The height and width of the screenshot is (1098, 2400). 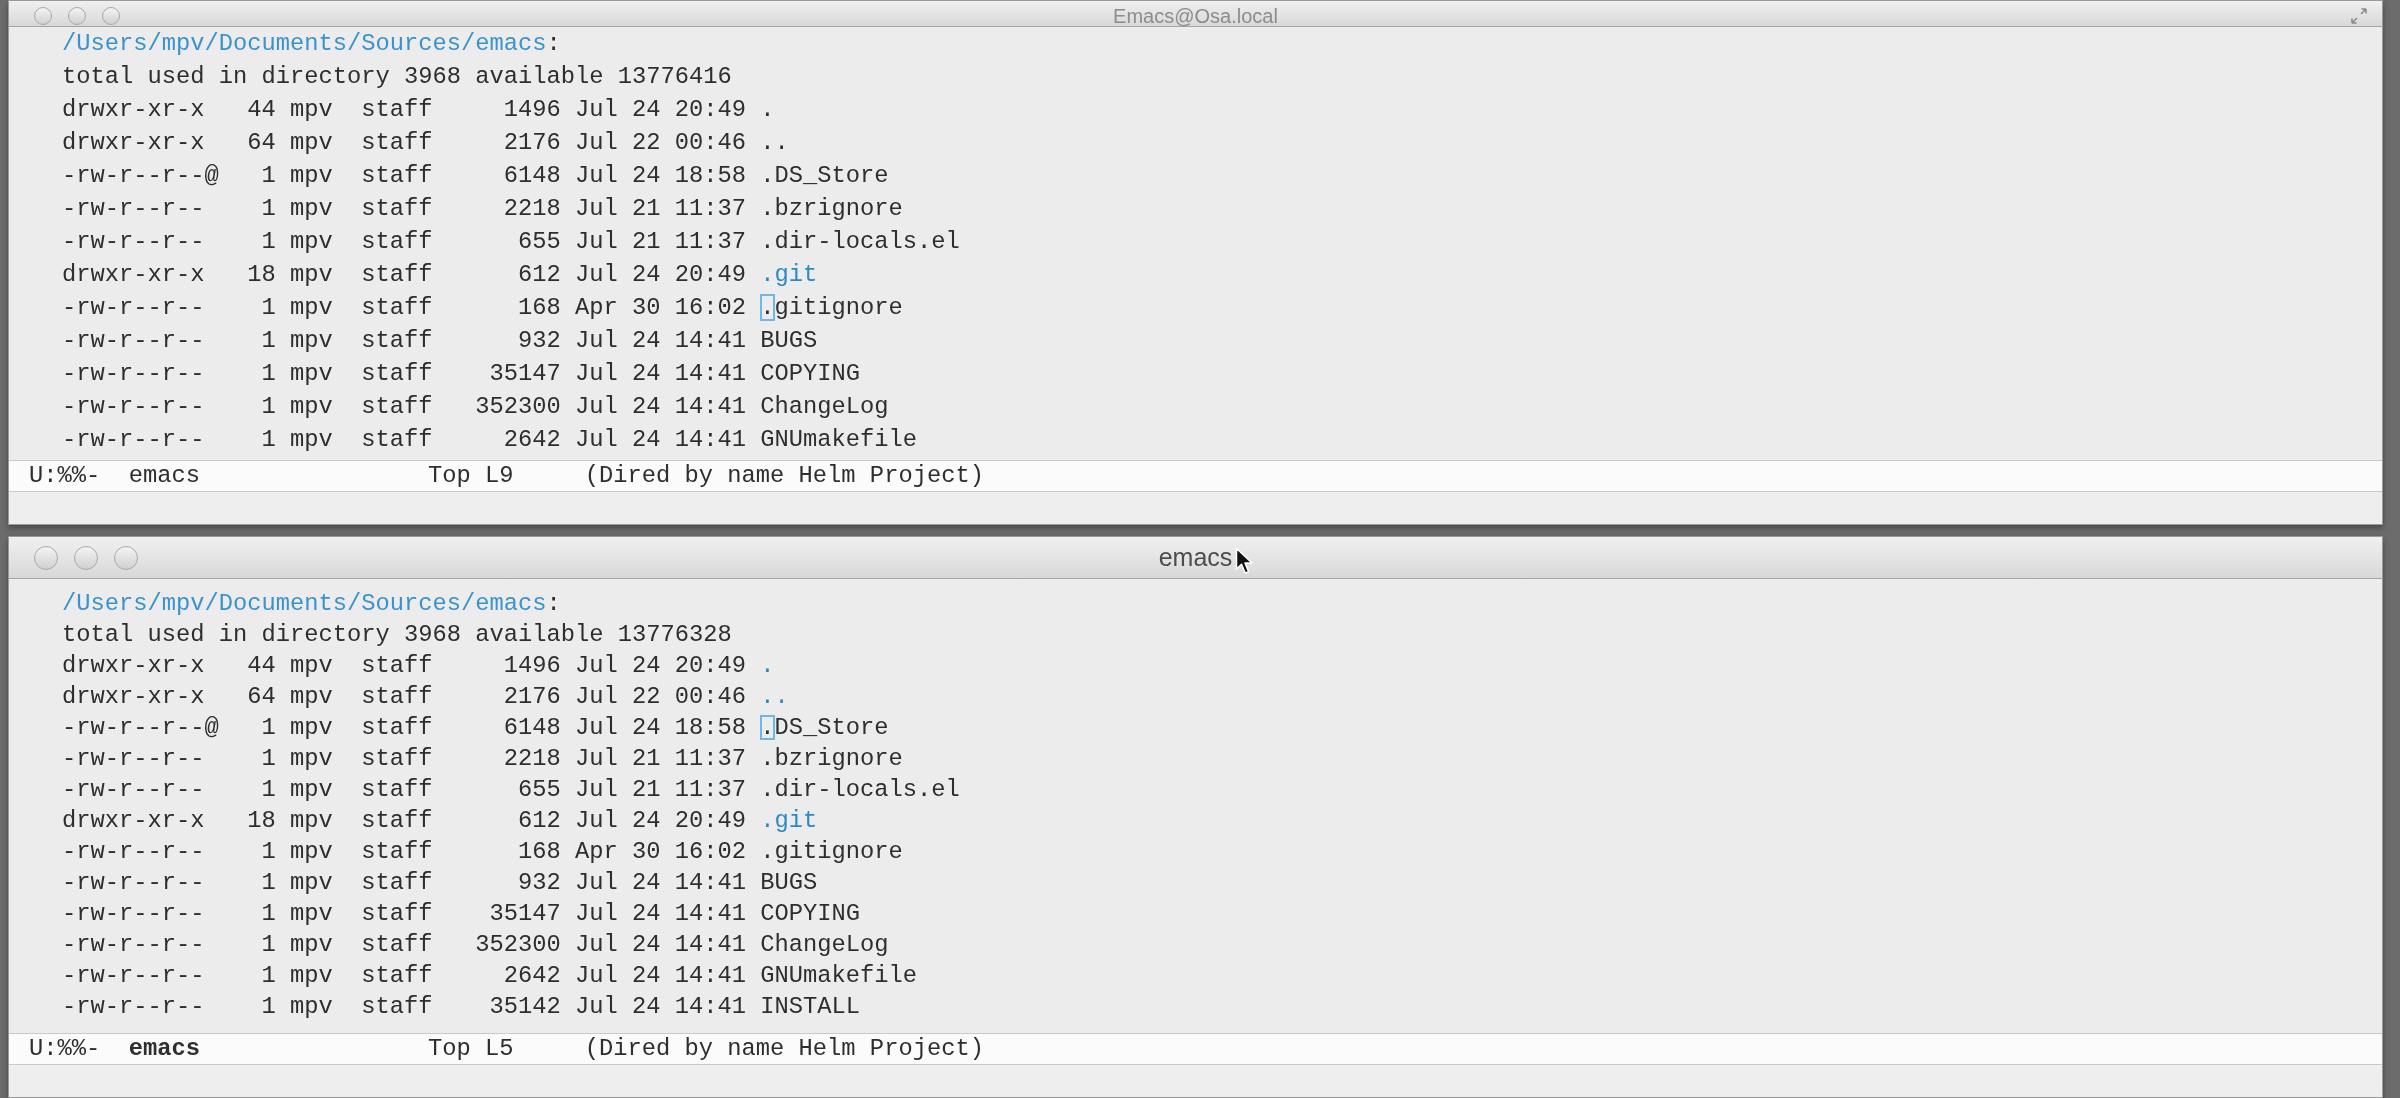 What do you see at coordinates (525, 374) in the screenshot?
I see `file-size: 35147` at bounding box center [525, 374].